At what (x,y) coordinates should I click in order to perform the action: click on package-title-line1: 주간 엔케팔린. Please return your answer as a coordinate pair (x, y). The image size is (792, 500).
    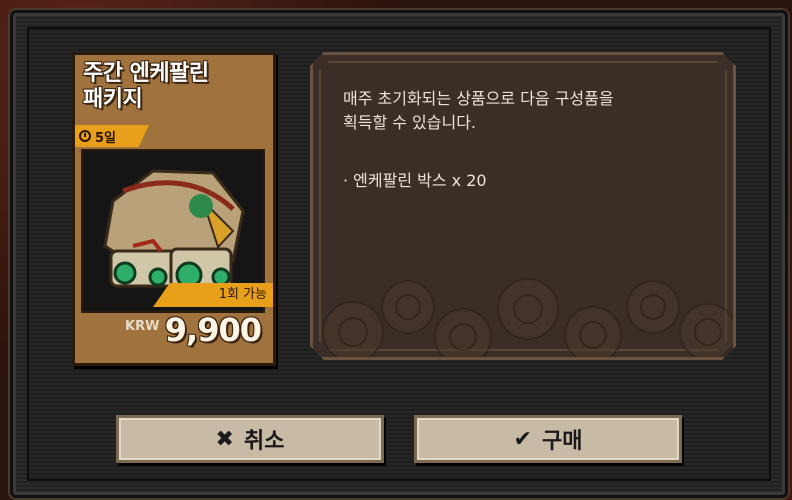
    Looking at the image, I should click on (146, 73).